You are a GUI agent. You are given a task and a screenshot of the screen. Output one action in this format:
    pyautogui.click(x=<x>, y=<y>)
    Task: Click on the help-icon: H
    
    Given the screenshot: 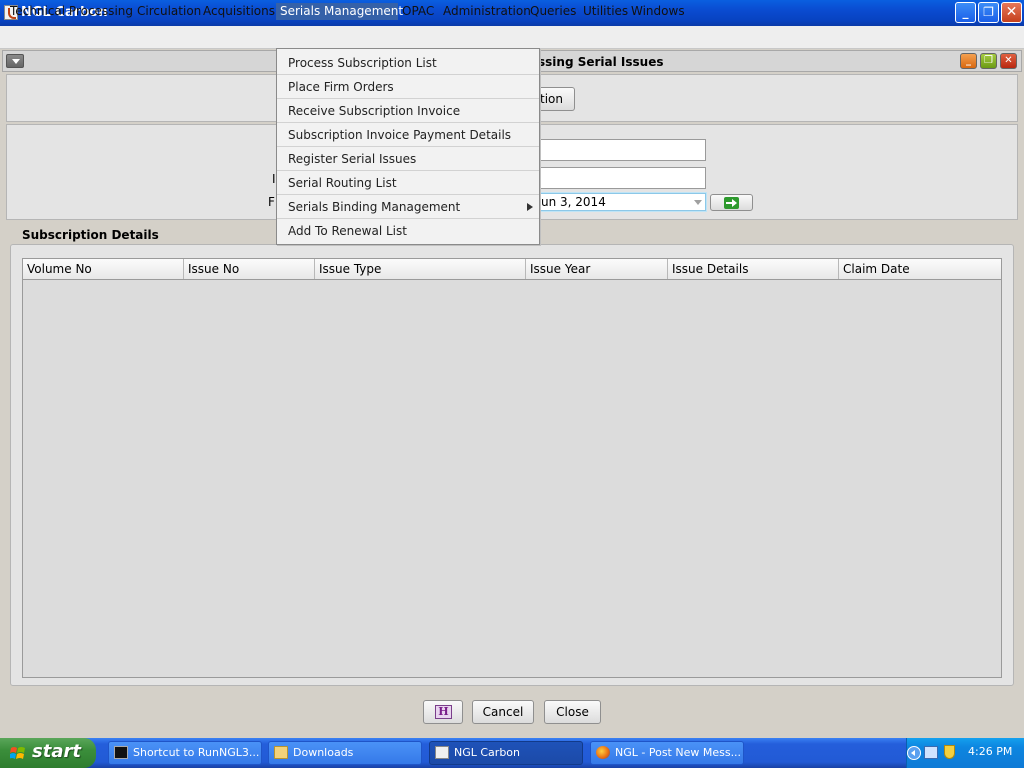 What is the action you would take?
    pyautogui.click(x=443, y=712)
    